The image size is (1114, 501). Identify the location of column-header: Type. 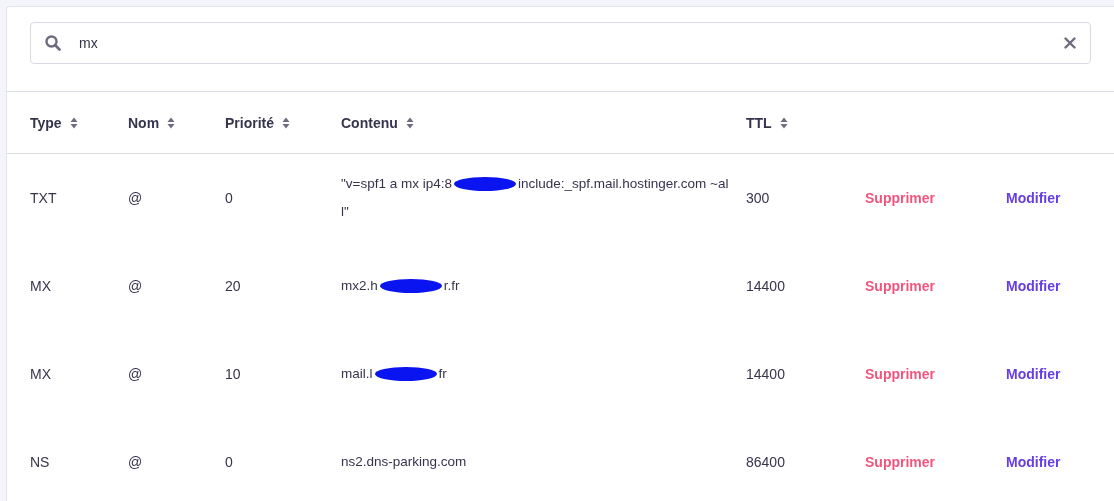
(46, 122).